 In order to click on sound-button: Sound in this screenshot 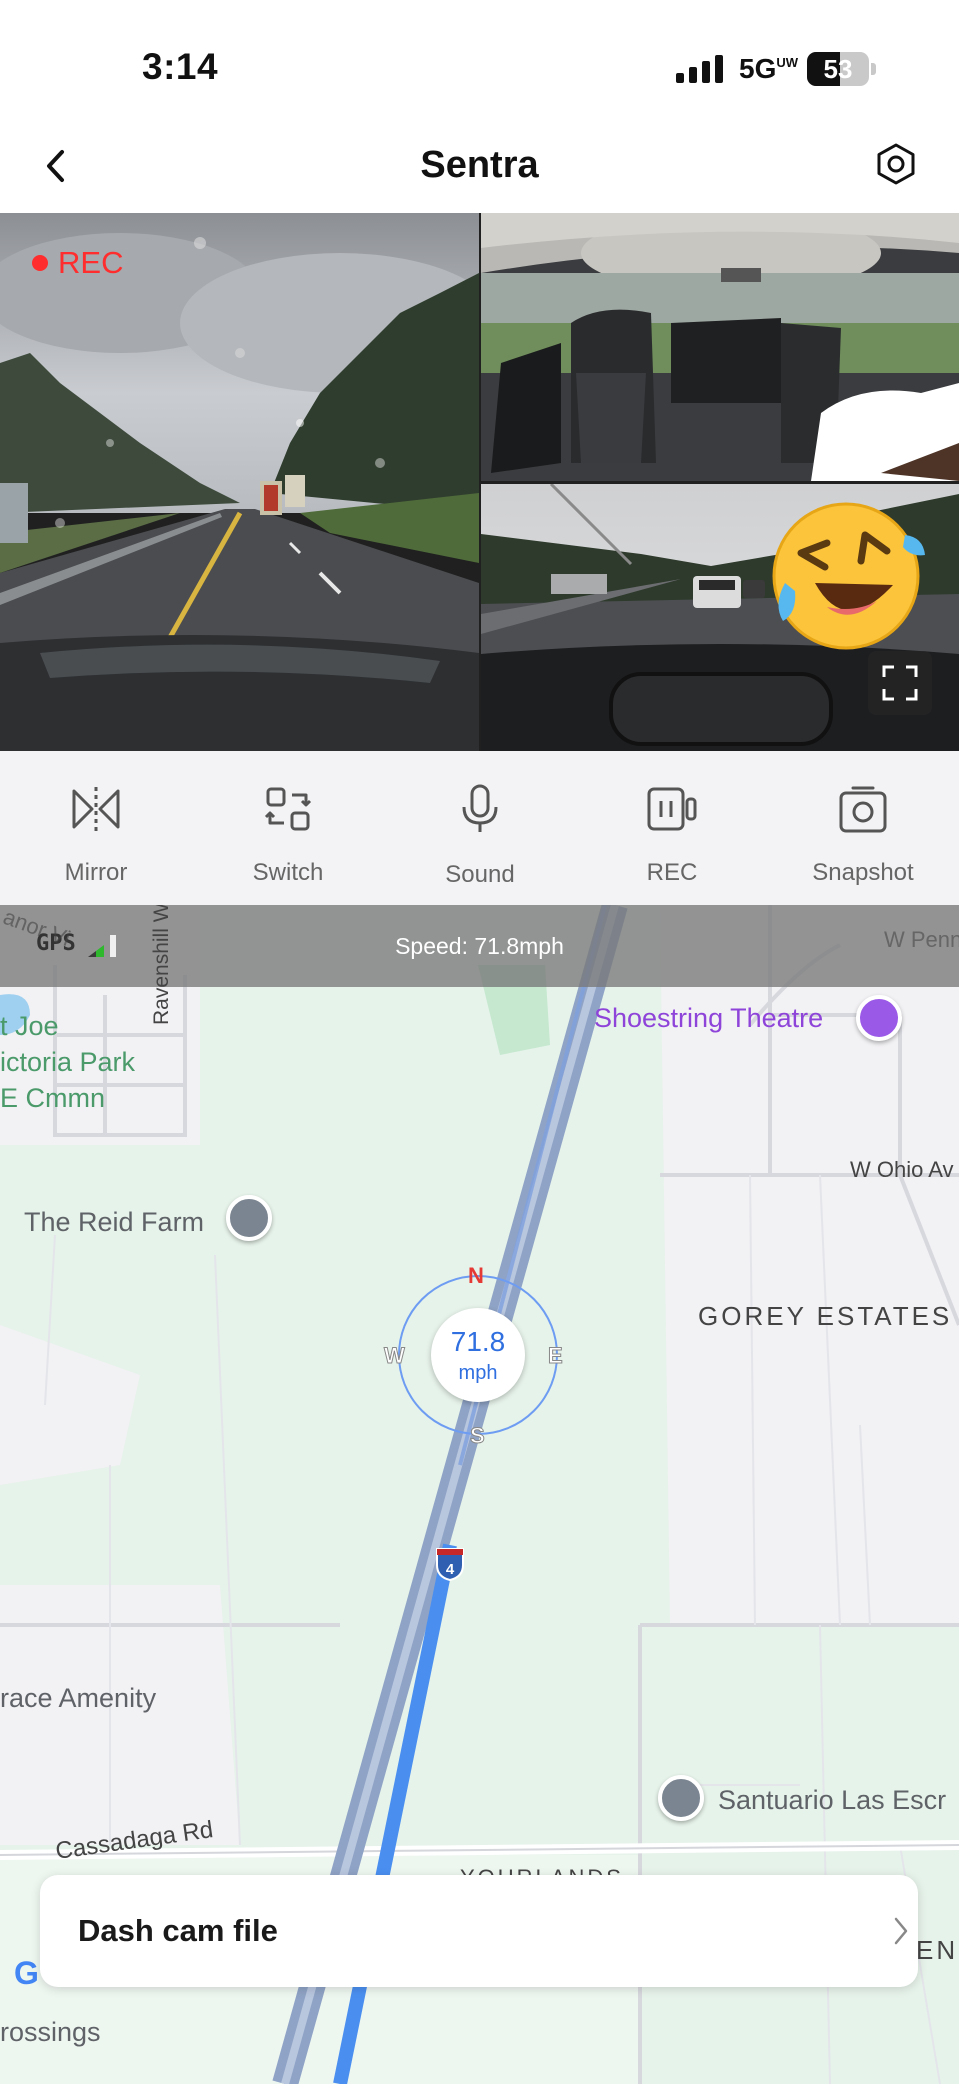, I will do `click(480, 828)`.